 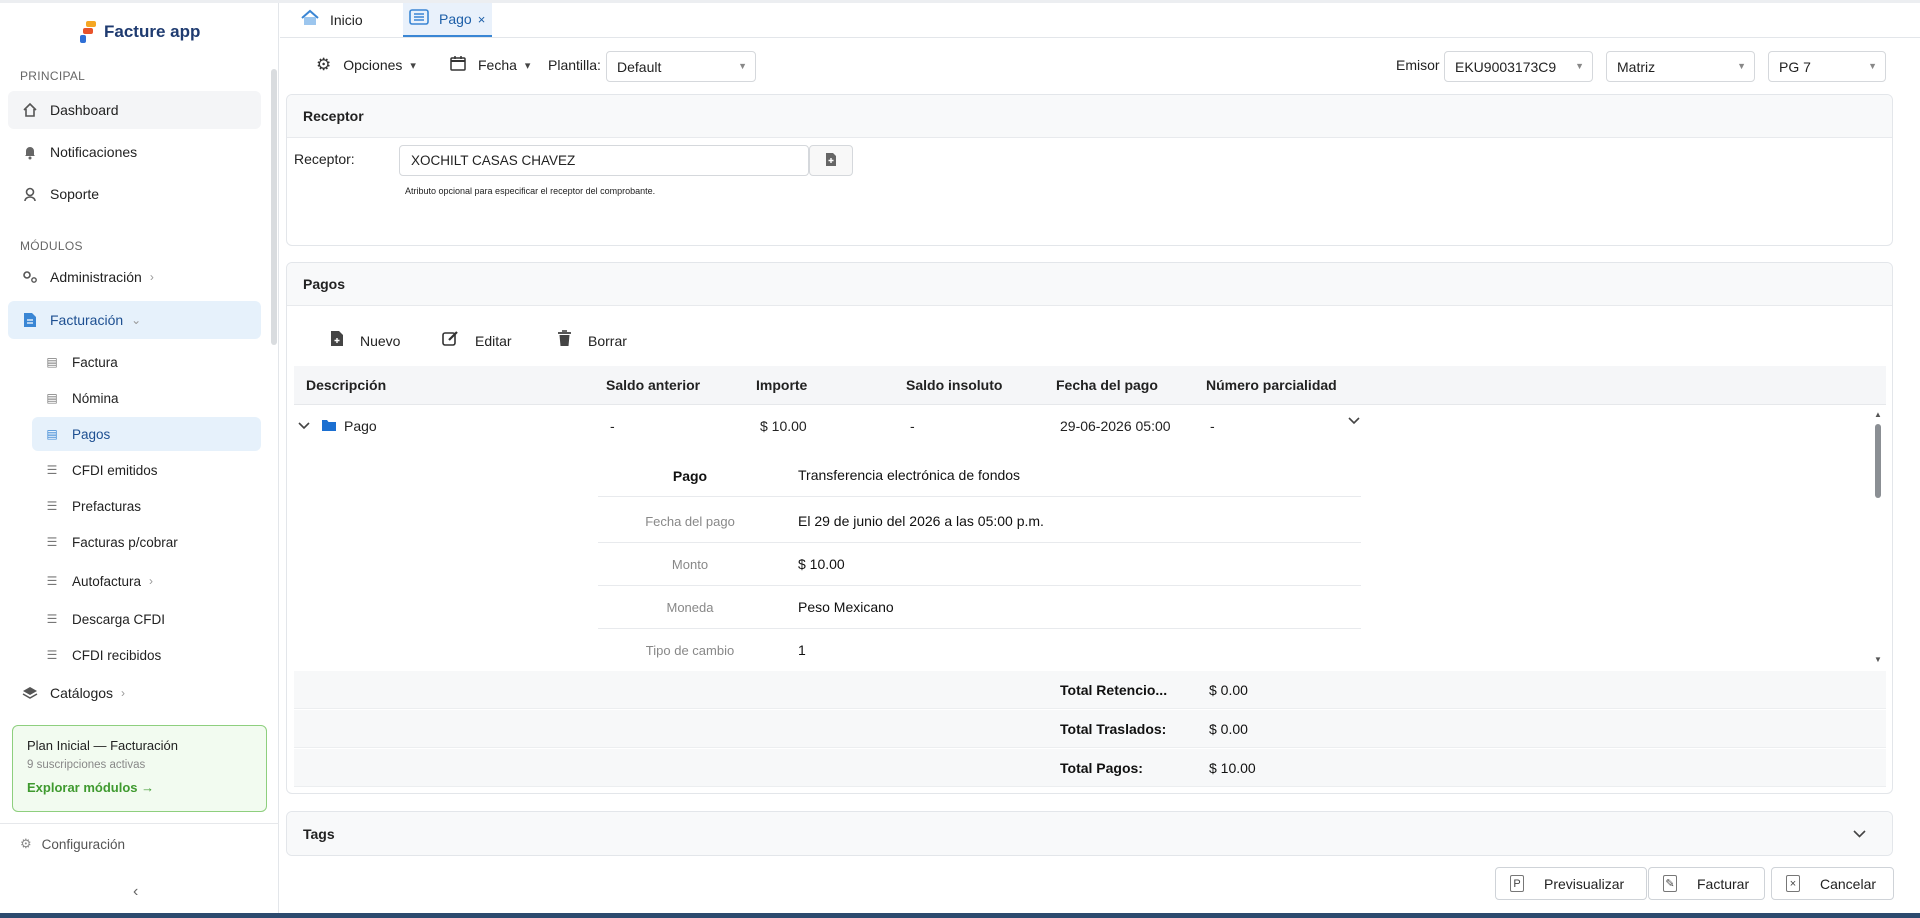 What do you see at coordinates (346, 20) in the screenshot?
I see `tab-label: Inicio` at bounding box center [346, 20].